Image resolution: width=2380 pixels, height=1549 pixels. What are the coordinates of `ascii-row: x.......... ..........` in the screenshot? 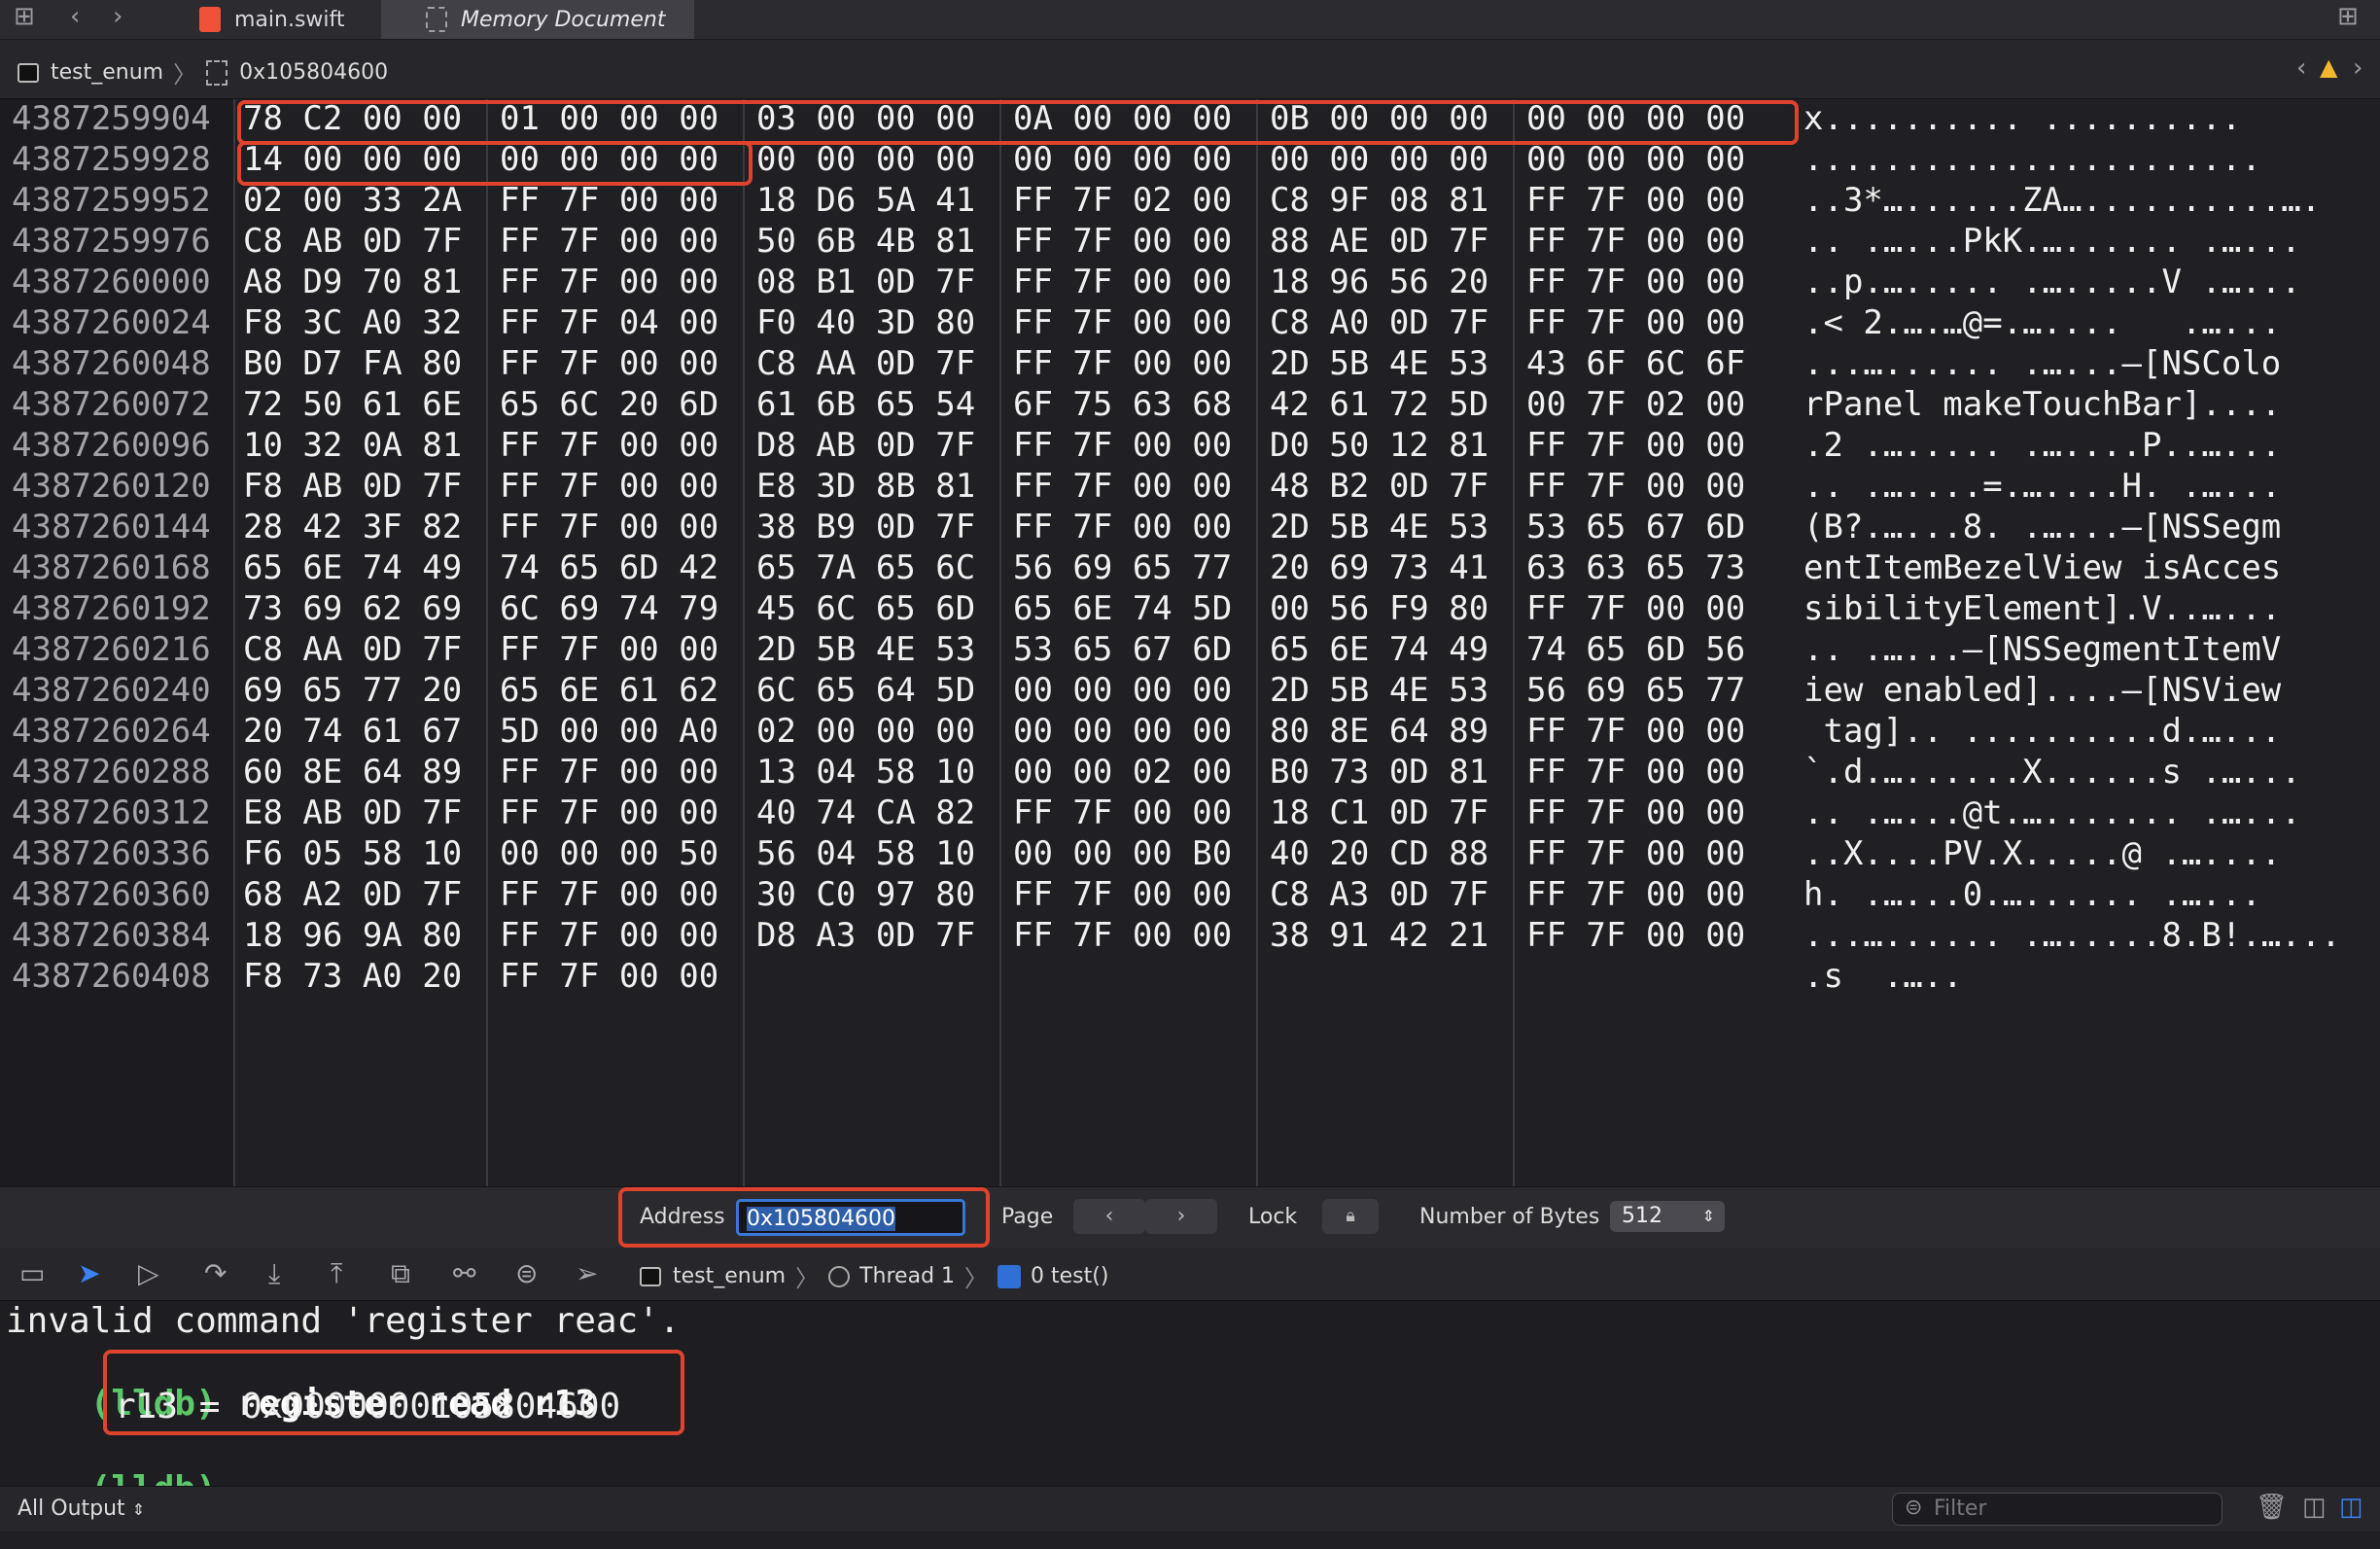 It's located at (2022, 118).